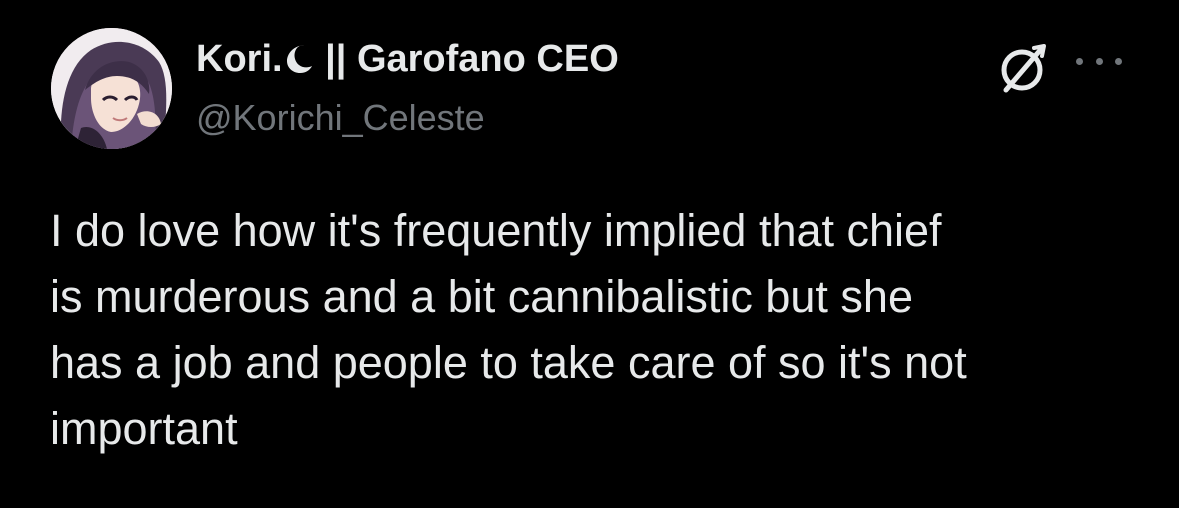  Describe the element at coordinates (239, 59) in the screenshot. I see `display-name-text: Kori.` at that location.